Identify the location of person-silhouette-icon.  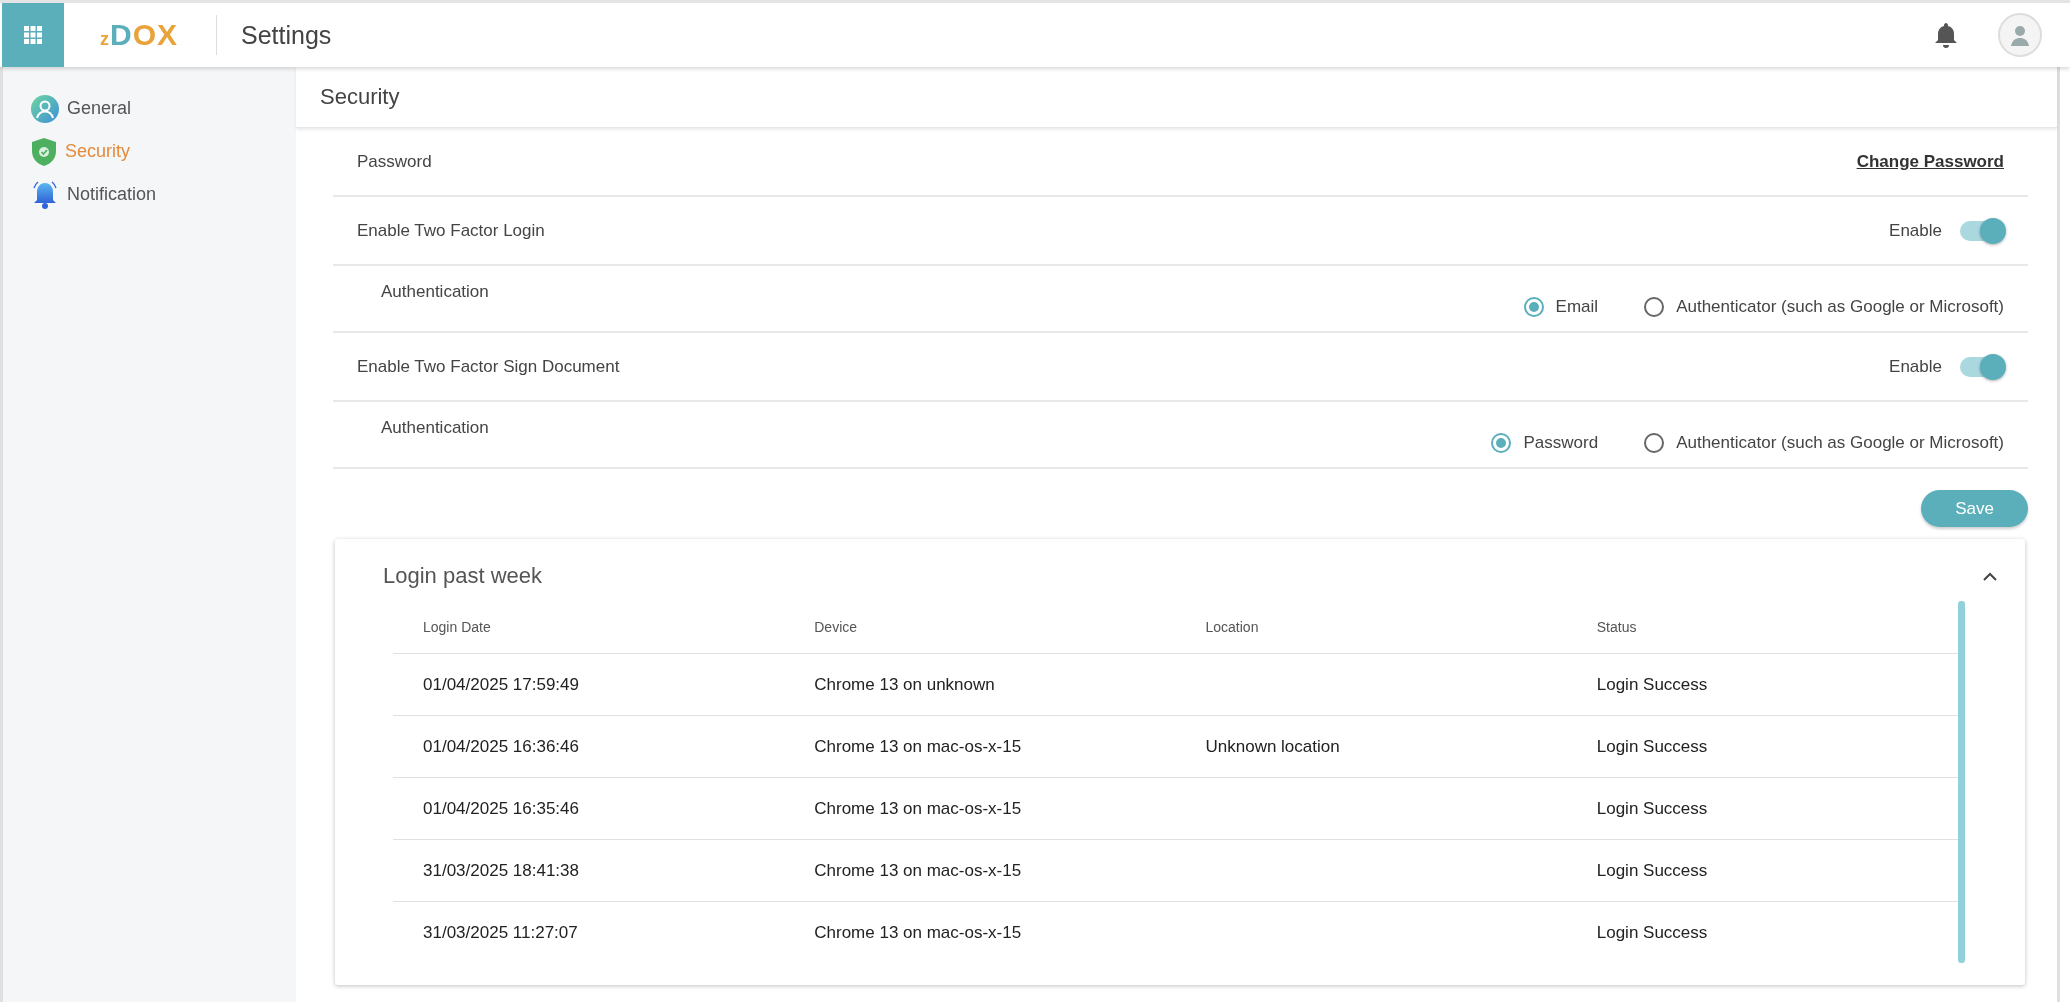
(2020, 35).